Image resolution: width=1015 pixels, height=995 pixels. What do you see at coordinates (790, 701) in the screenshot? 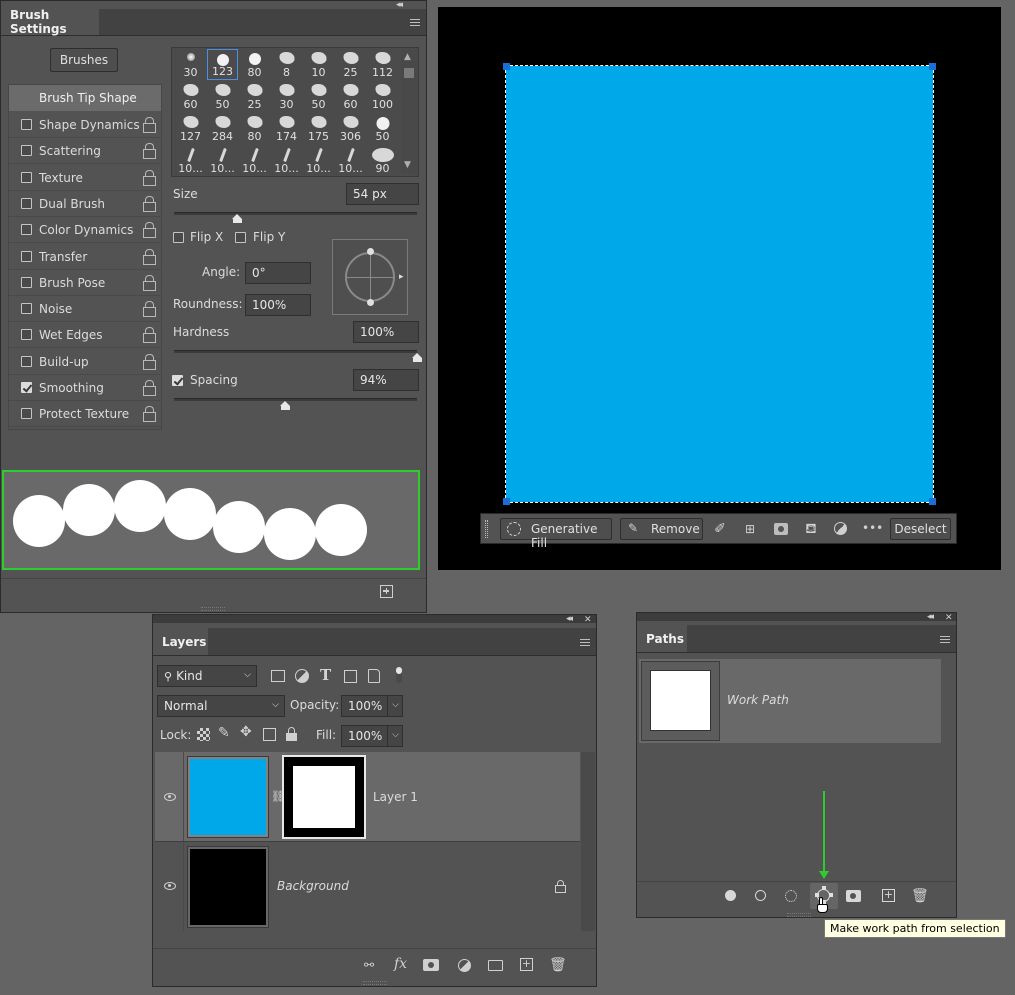
I see `path-row: Work Path` at bounding box center [790, 701].